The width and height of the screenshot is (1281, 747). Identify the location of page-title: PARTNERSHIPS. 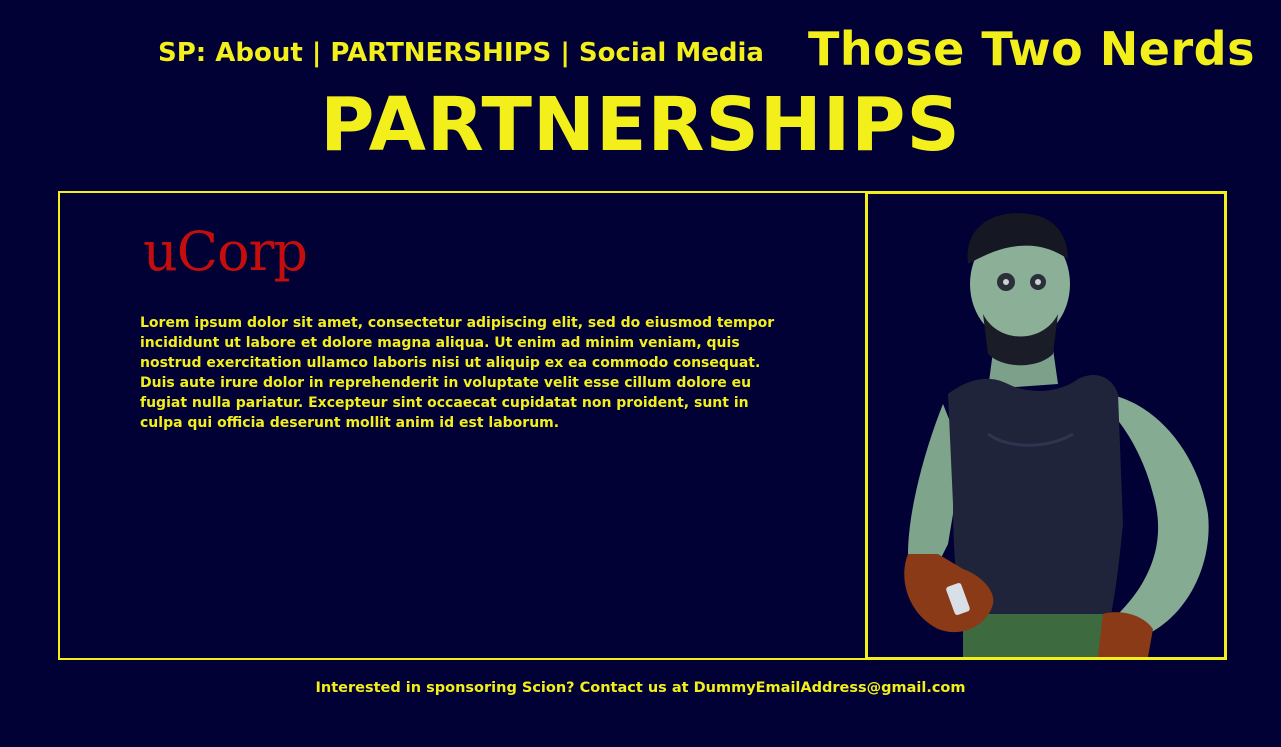
(640, 125).